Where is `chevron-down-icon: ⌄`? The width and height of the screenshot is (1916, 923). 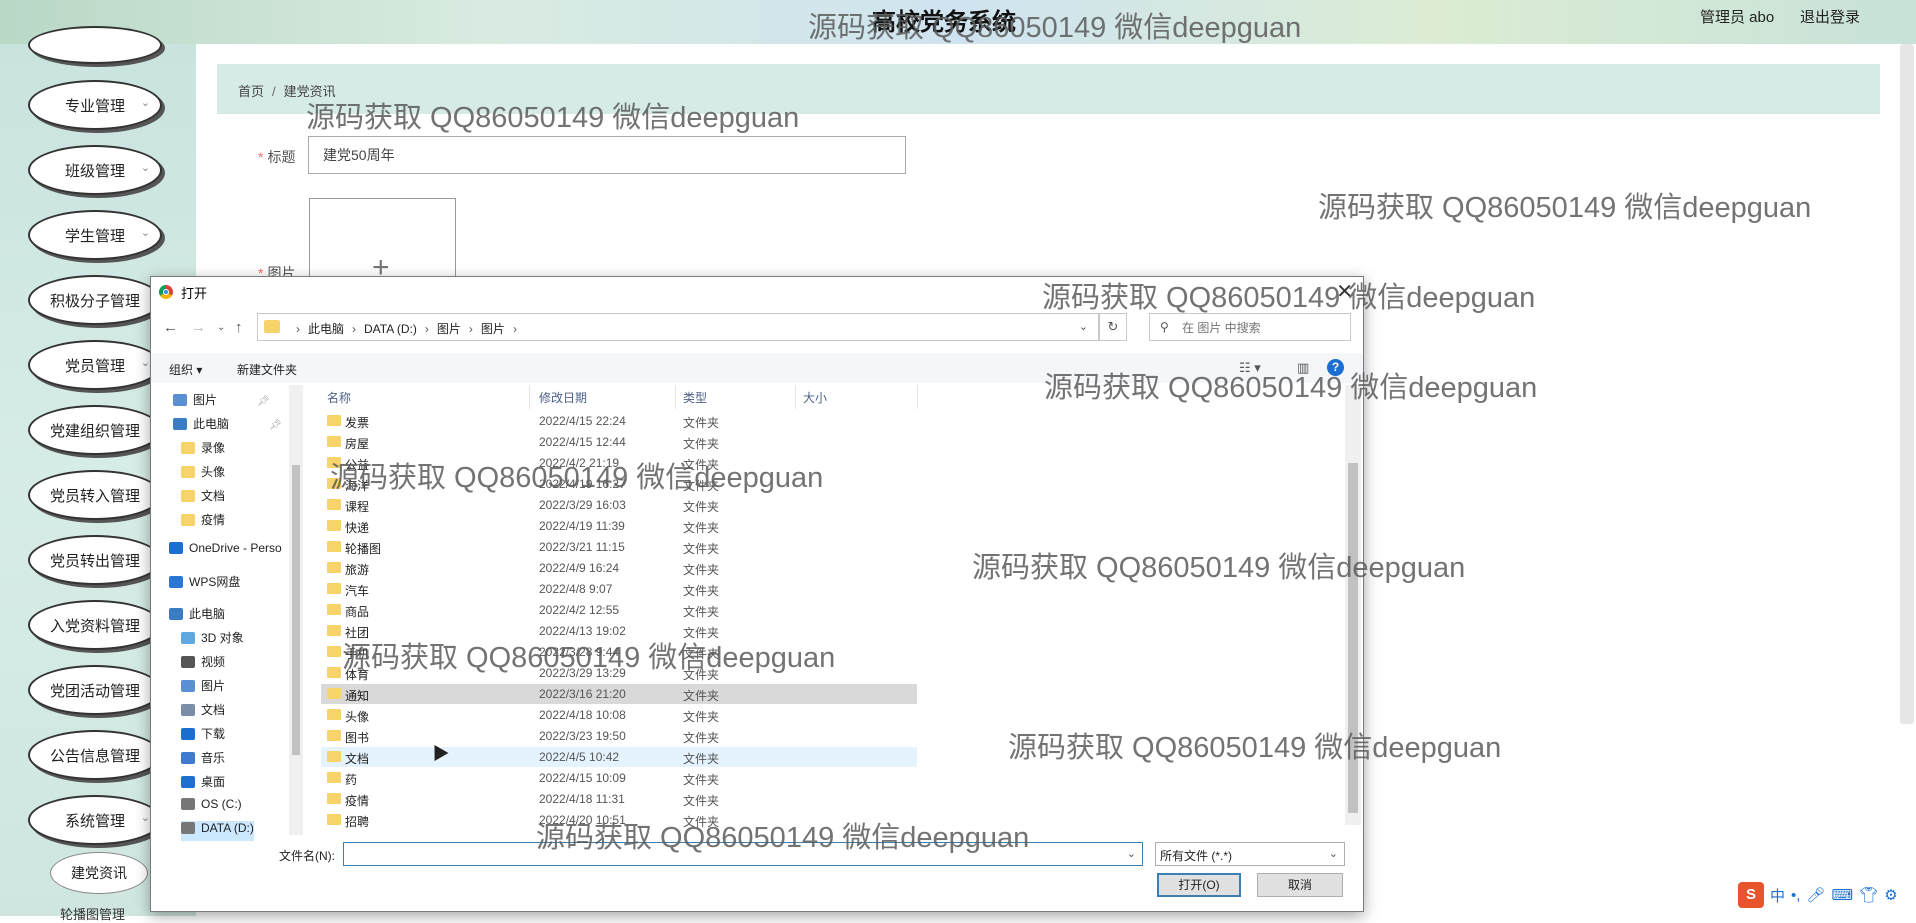
chevron-down-icon: ⌄ is located at coordinates (145, 233).